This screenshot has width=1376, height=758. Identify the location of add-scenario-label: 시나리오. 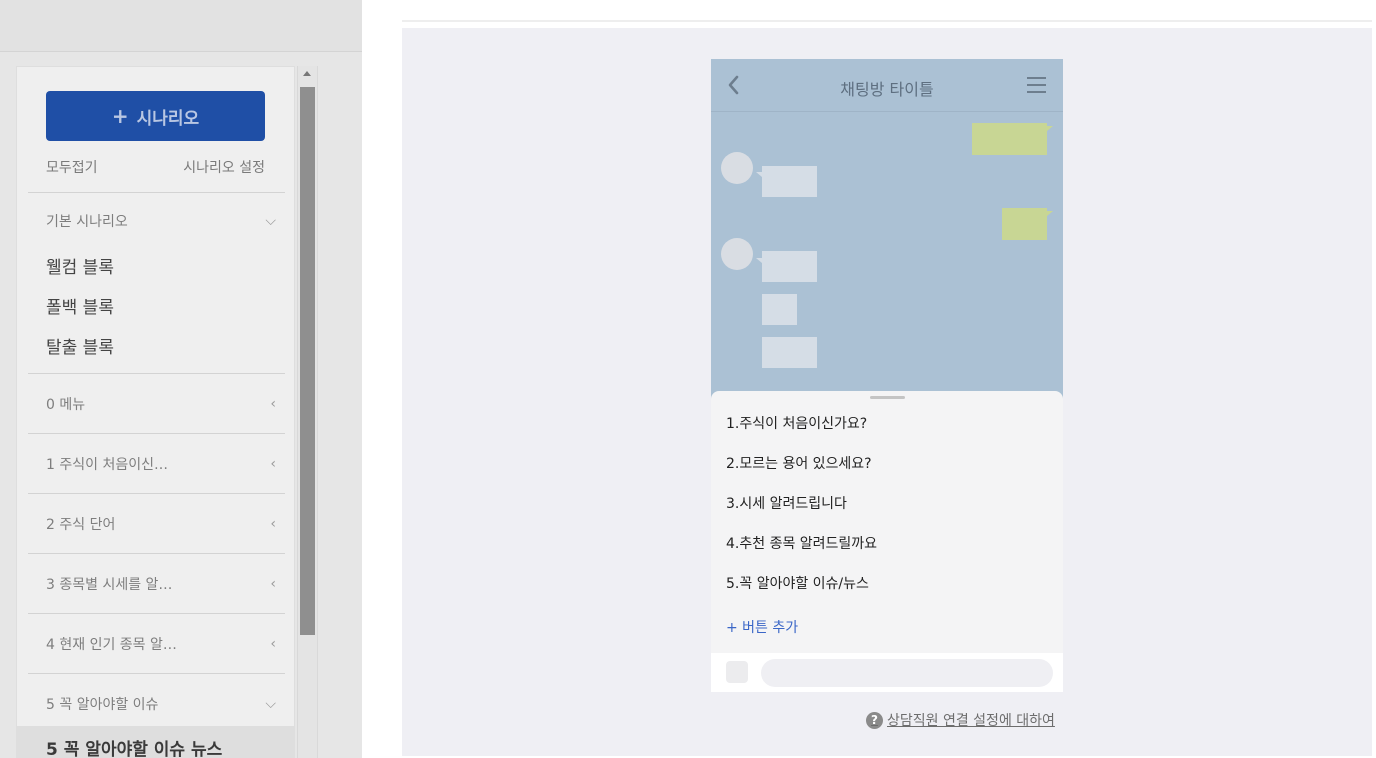
(168, 118).